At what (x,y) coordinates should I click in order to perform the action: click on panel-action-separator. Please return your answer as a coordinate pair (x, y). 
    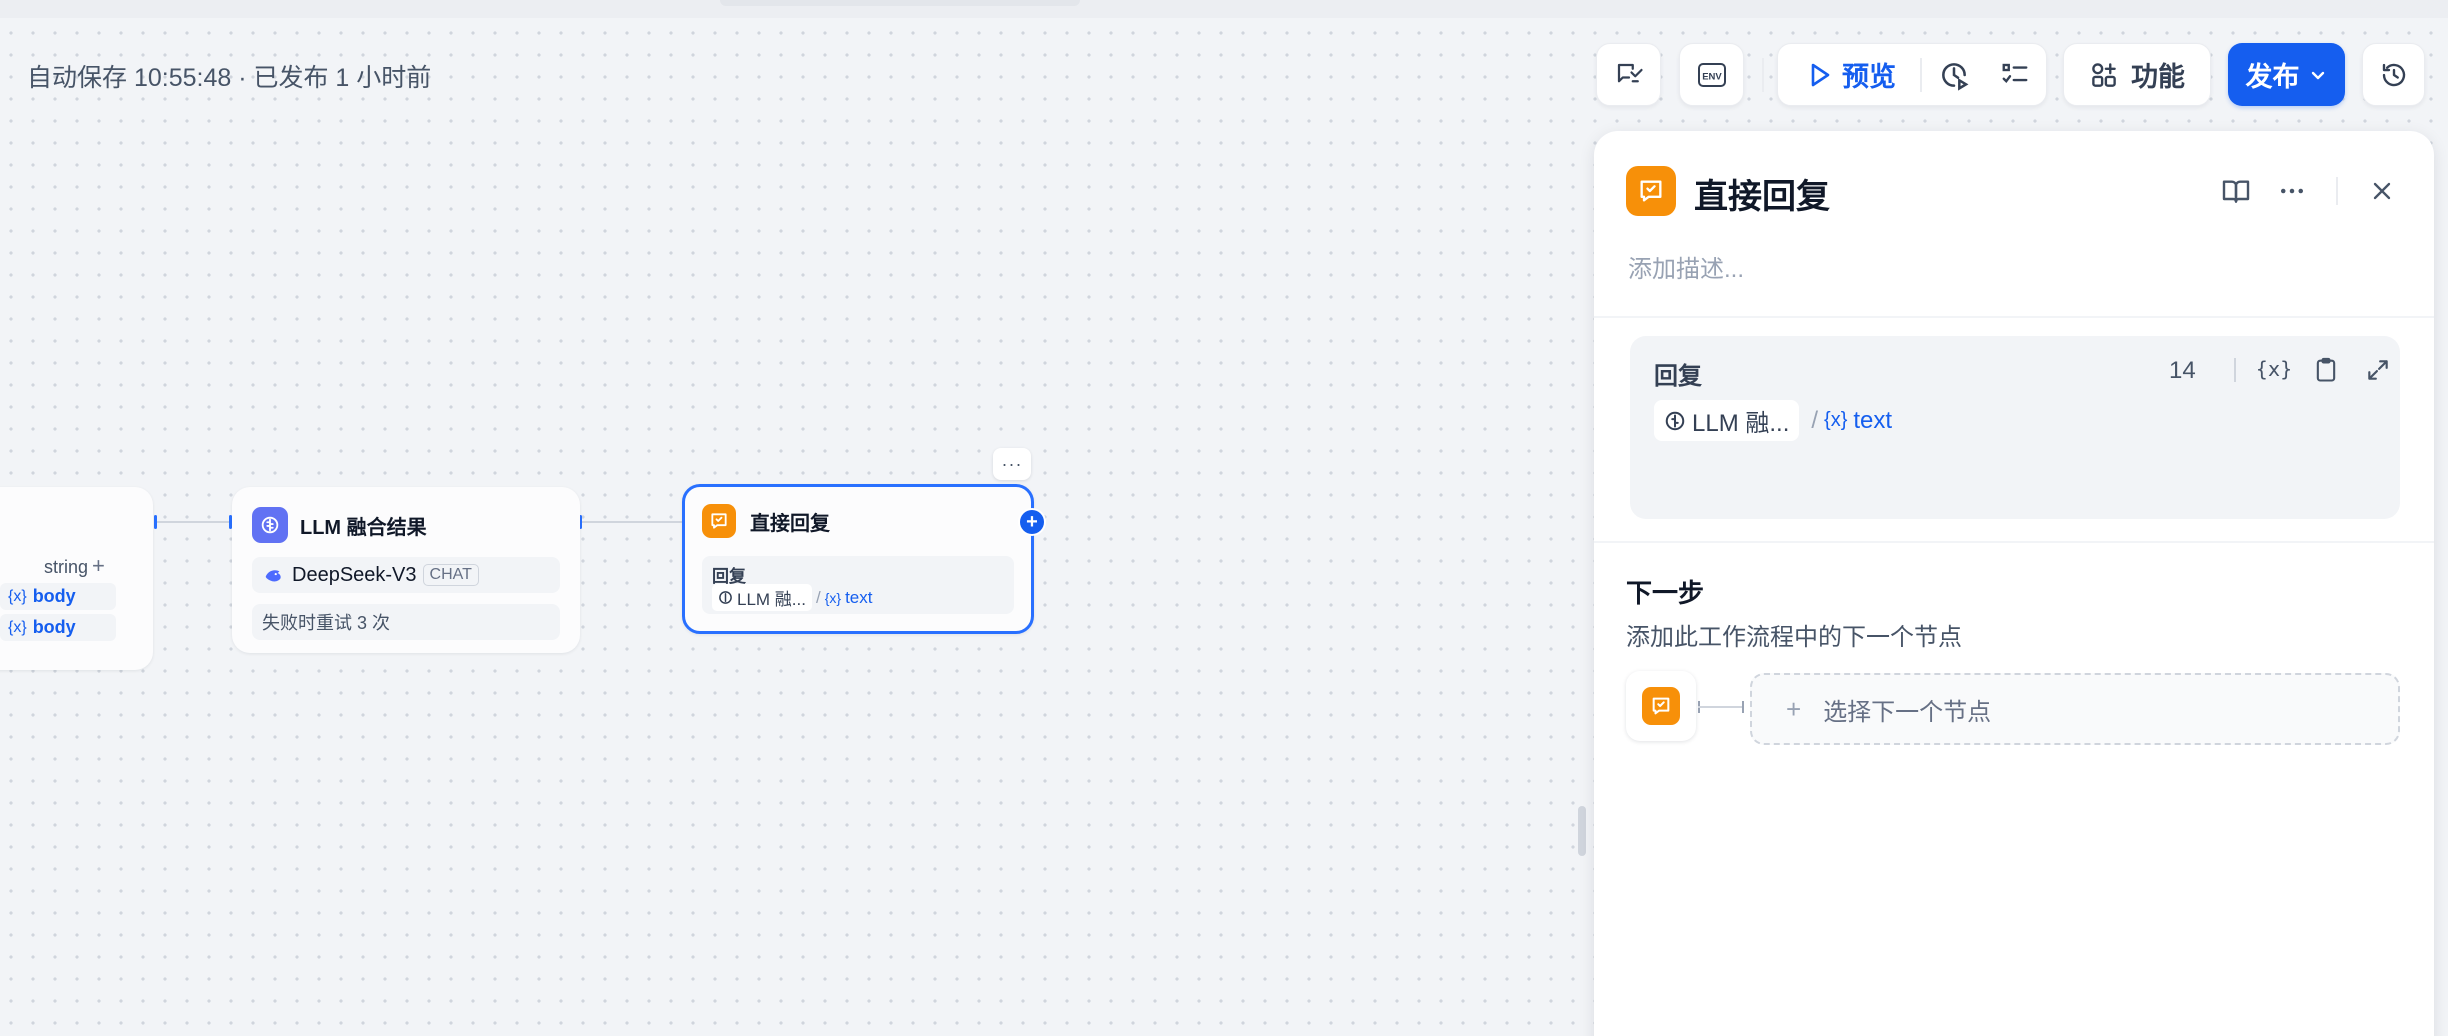
    Looking at the image, I should click on (2337, 191).